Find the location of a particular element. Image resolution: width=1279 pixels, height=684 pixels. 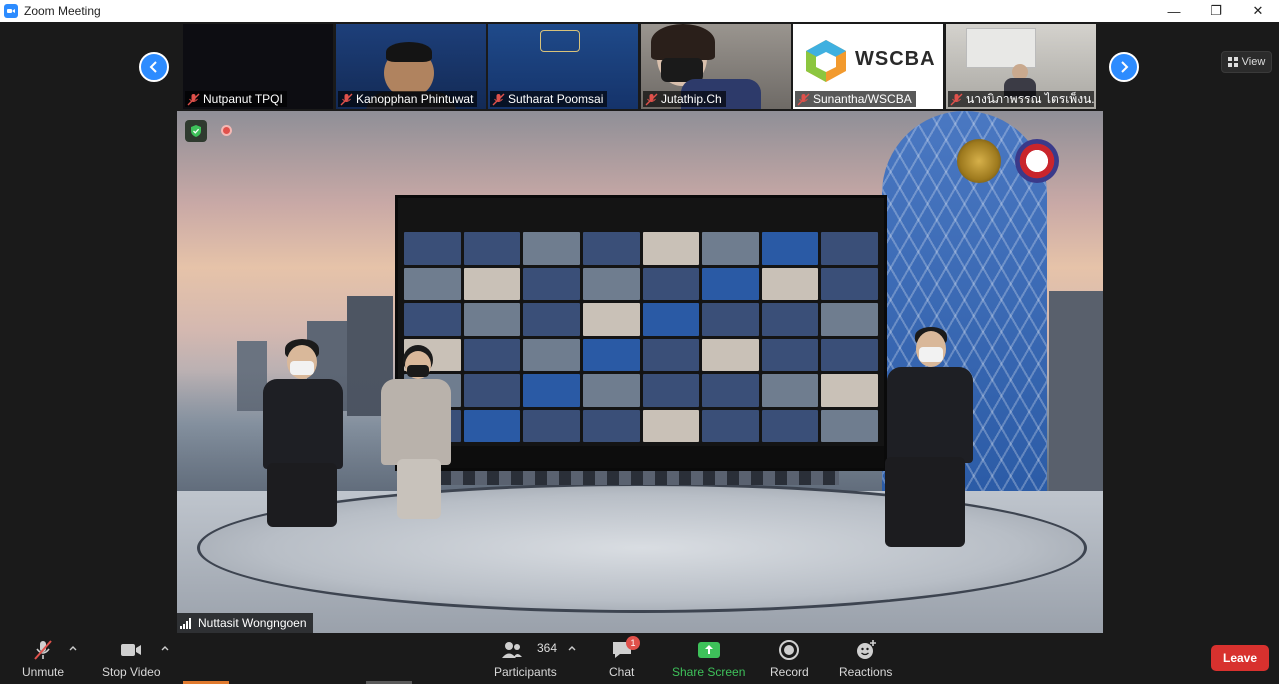

reactions-button: Reactions is located at coordinates (865, 658).